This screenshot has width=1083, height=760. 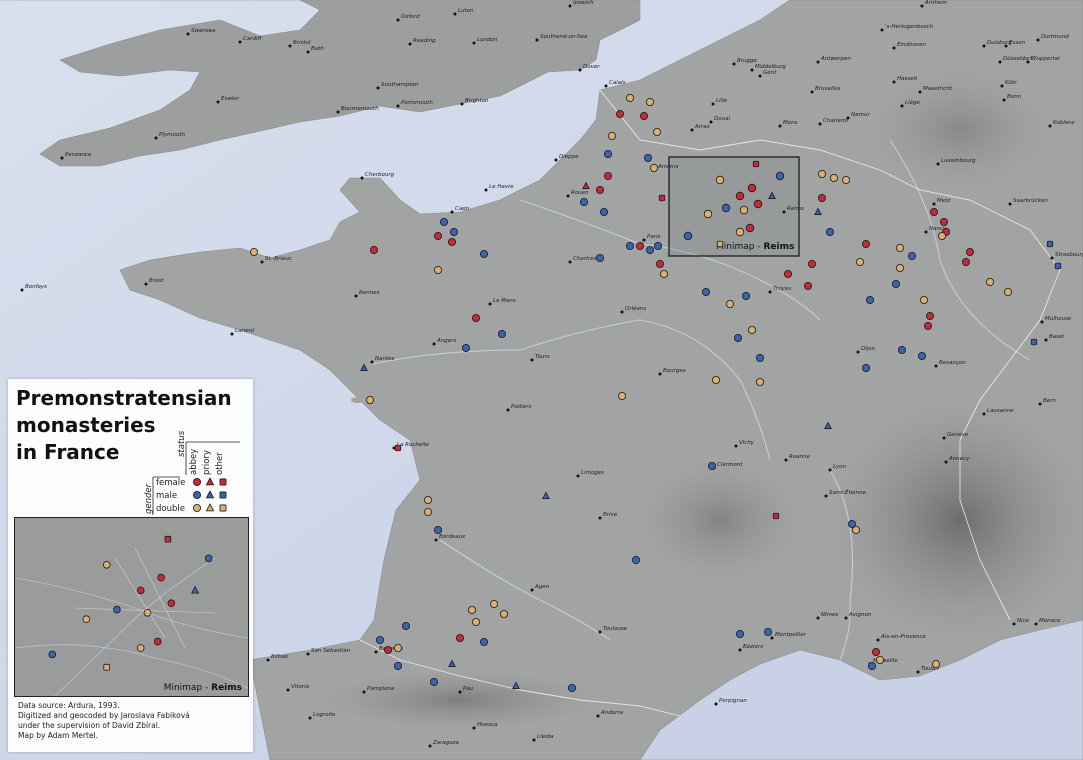 I want to click on legend-double-abbey-symbol, so click(x=196, y=508).